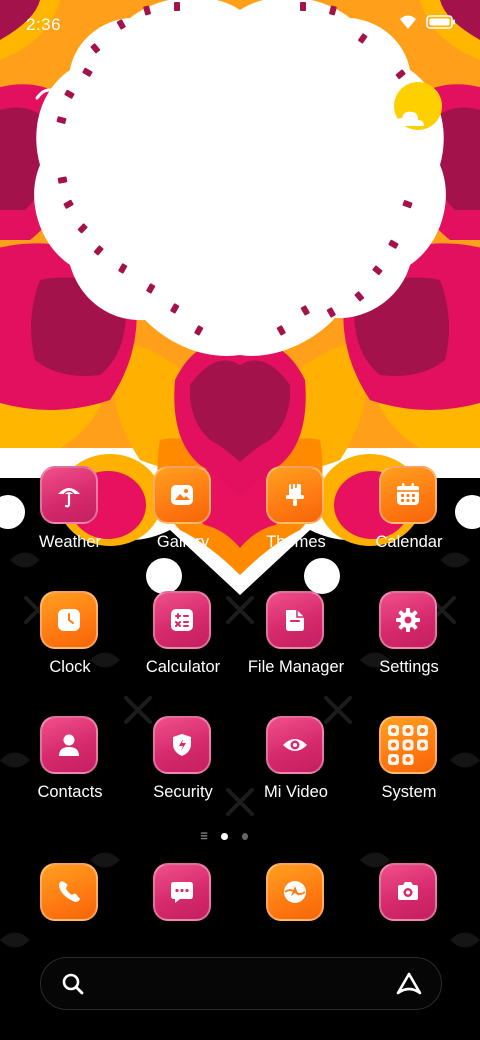  What do you see at coordinates (408, 620) in the screenshot?
I see `gear-icon` at bounding box center [408, 620].